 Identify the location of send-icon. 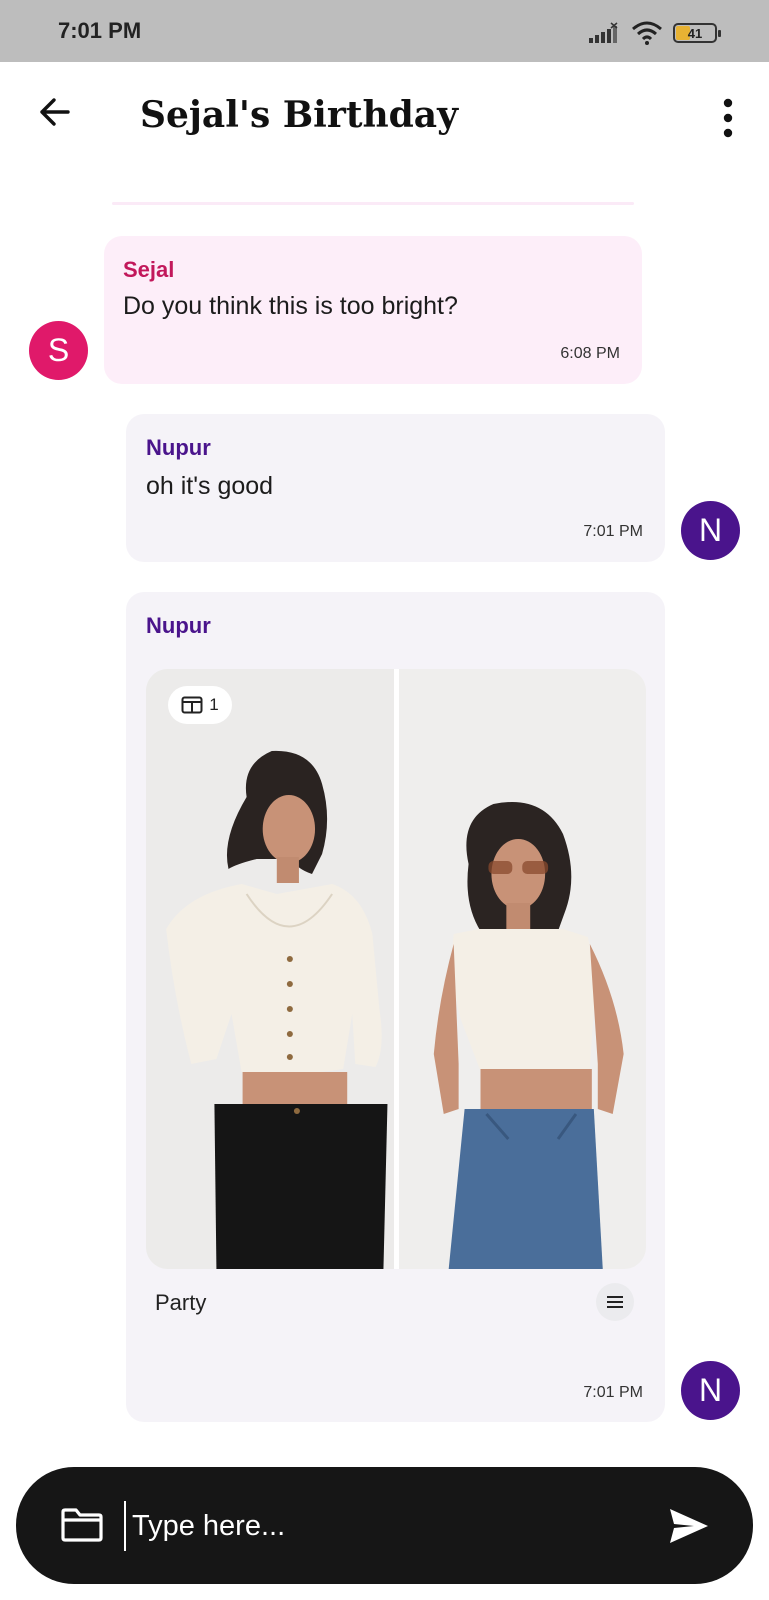
(689, 1526).